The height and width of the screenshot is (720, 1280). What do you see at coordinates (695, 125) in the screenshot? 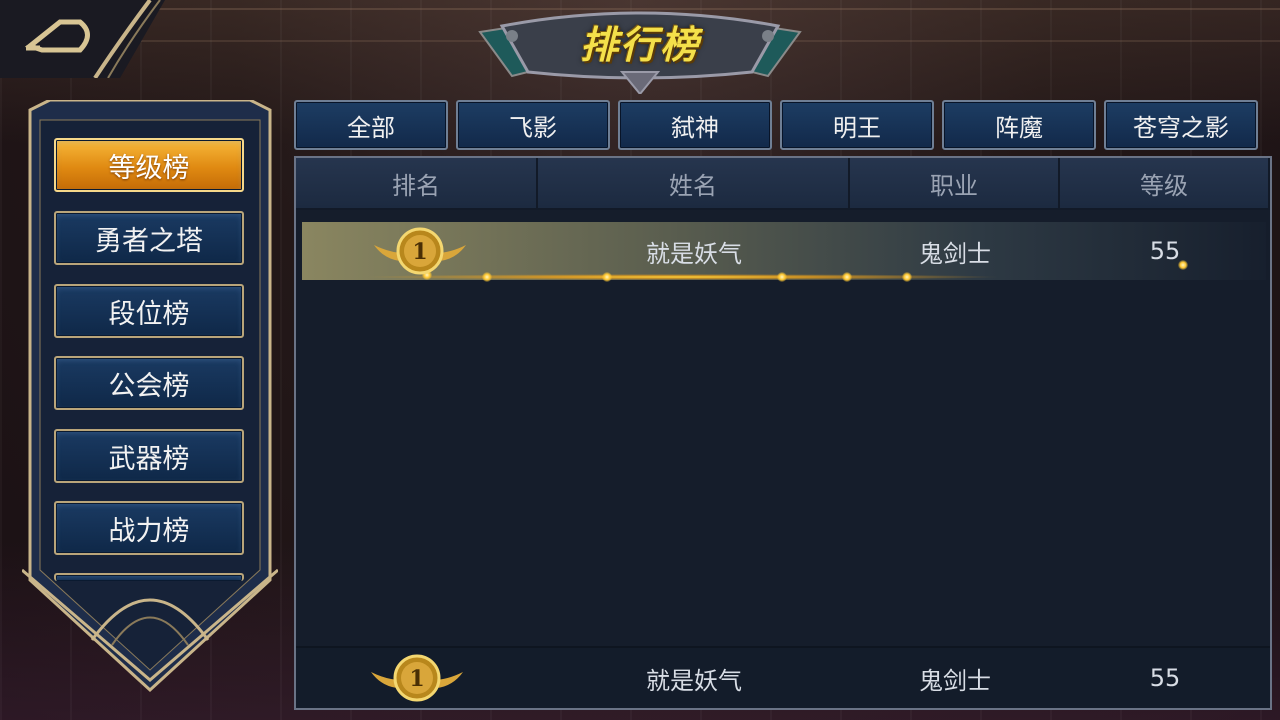
I see `tab-shishen: 弑神` at bounding box center [695, 125].